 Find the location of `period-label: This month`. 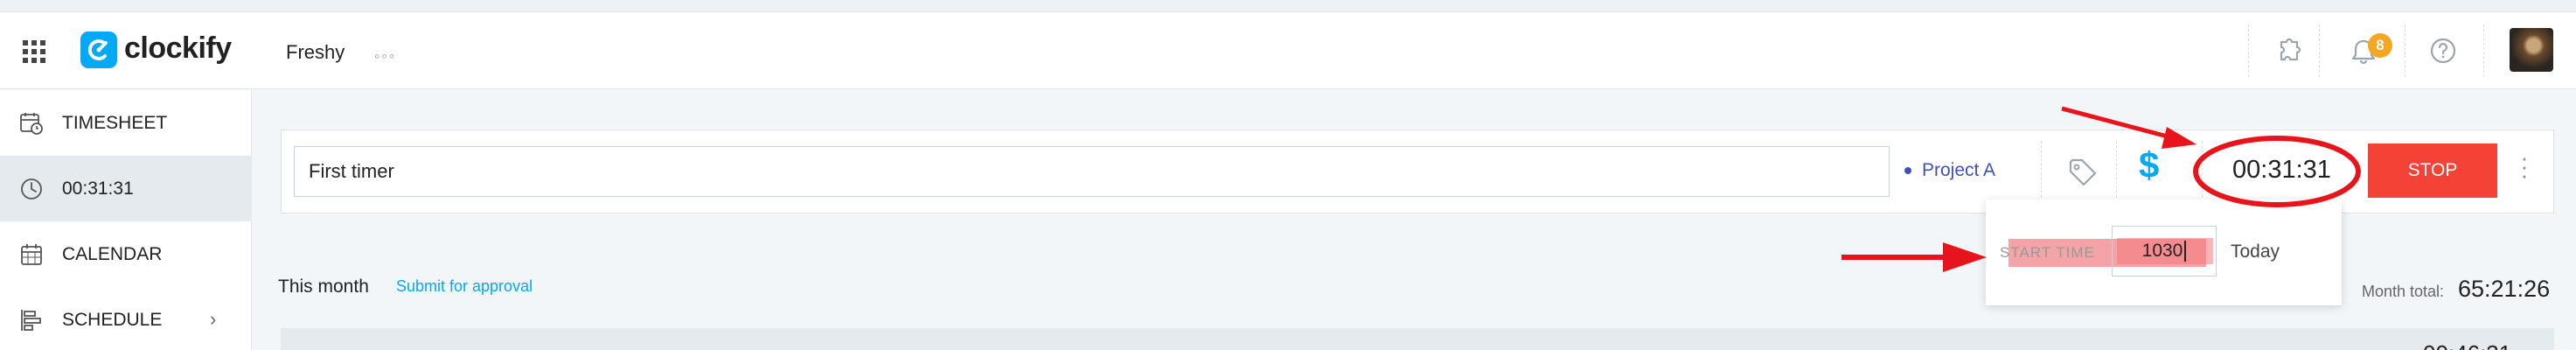

period-label: This month is located at coordinates (323, 286).